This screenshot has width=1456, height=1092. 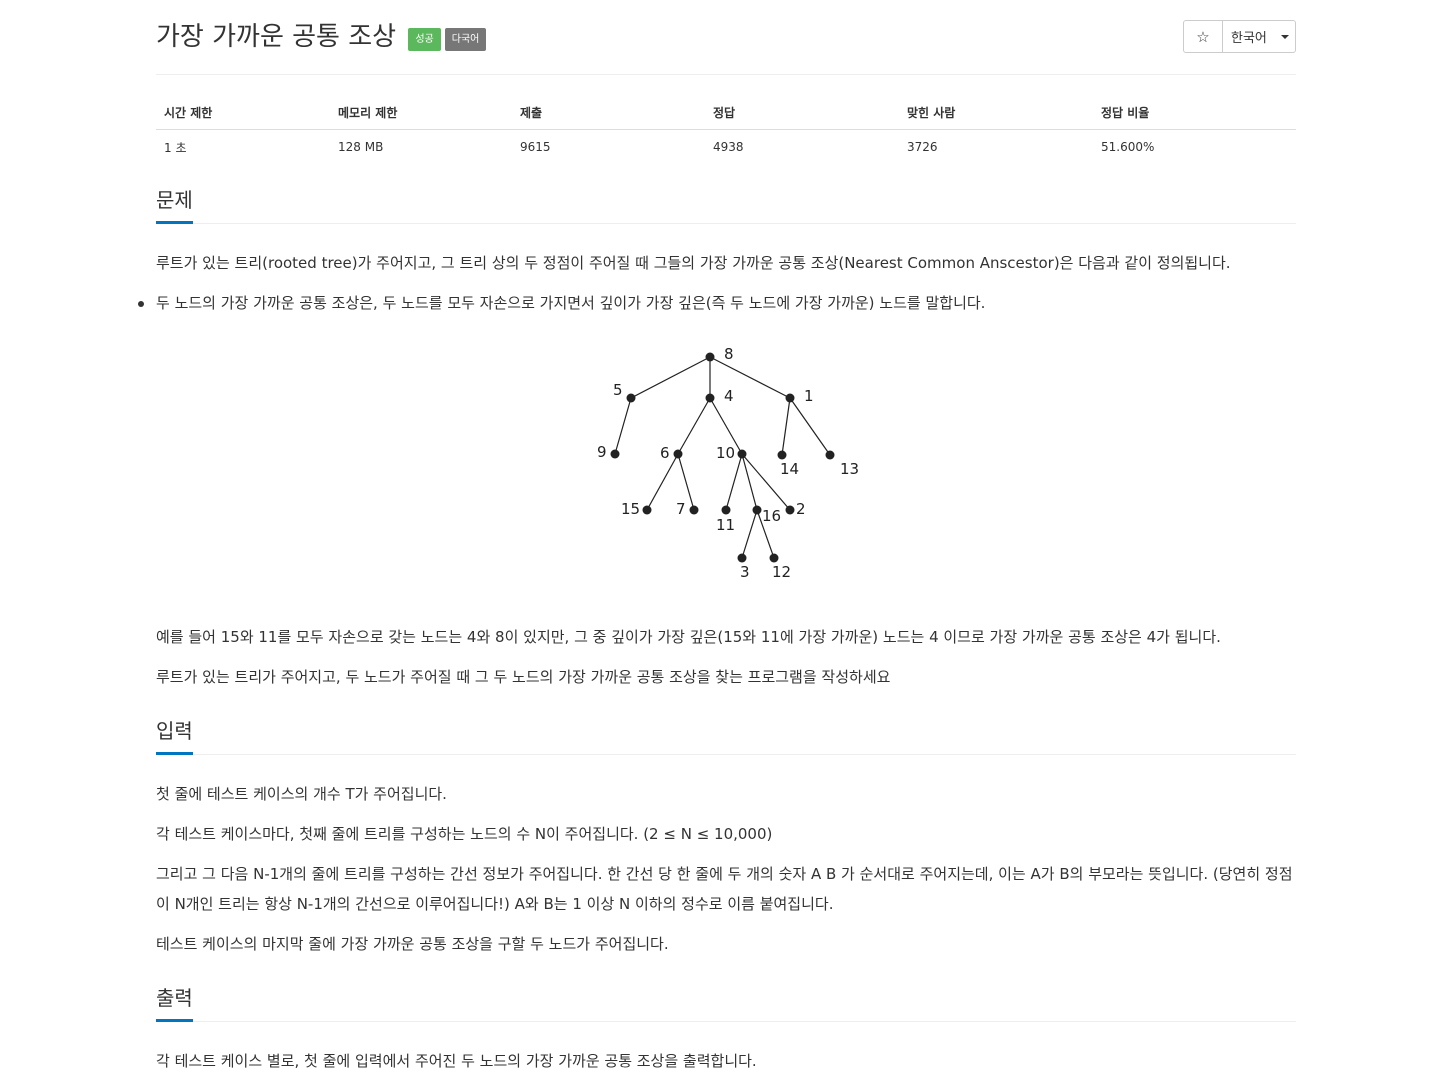 What do you see at coordinates (996, 113) in the screenshot?
I see `column-header: 맞힌 사람` at bounding box center [996, 113].